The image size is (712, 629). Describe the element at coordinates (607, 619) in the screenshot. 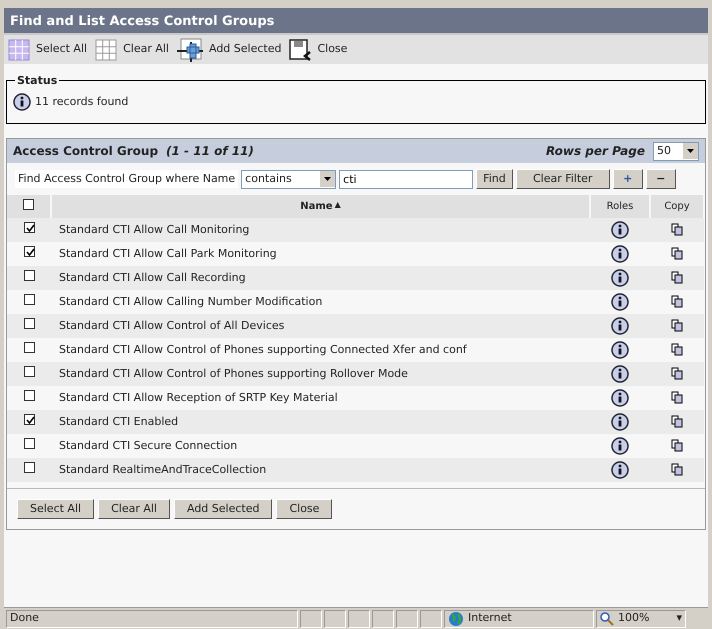

I see `zoom-icon` at that location.